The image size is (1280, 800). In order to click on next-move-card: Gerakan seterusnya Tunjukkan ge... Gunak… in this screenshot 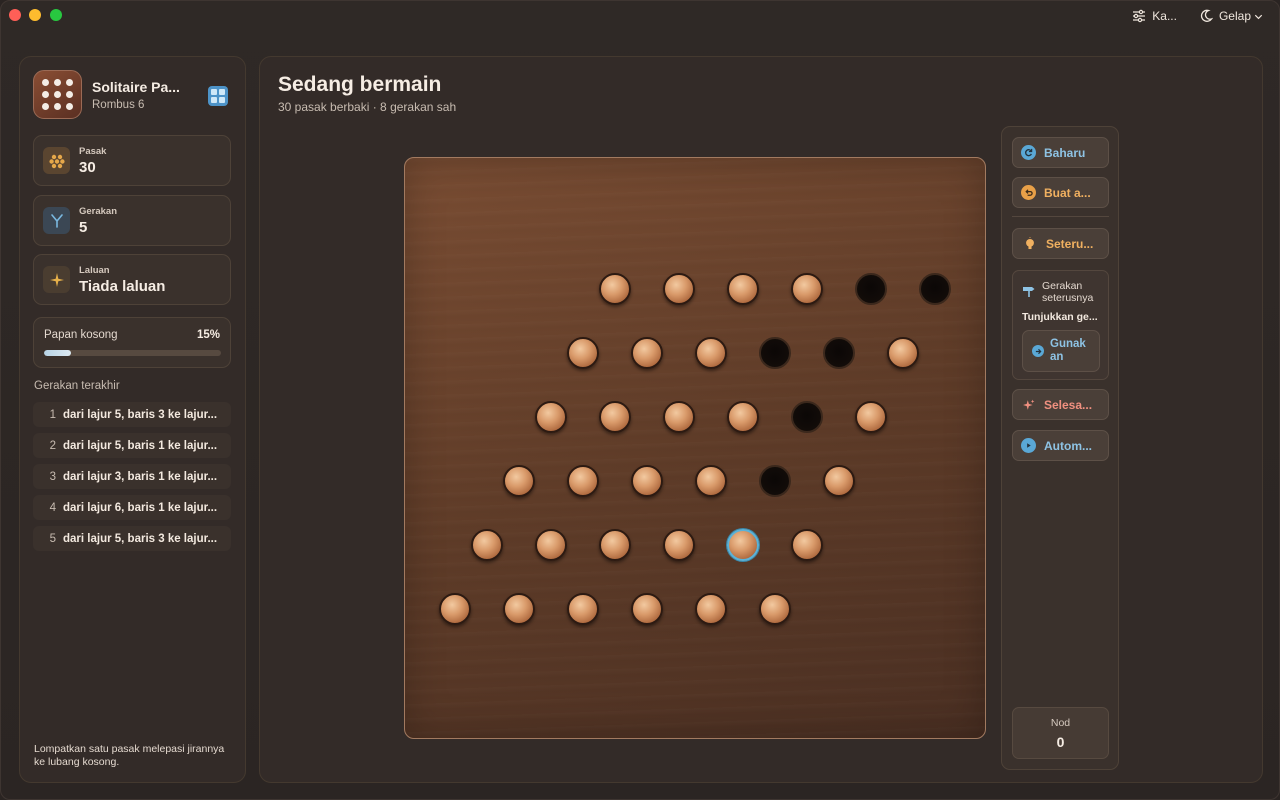, I will do `click(1060, 325)`.